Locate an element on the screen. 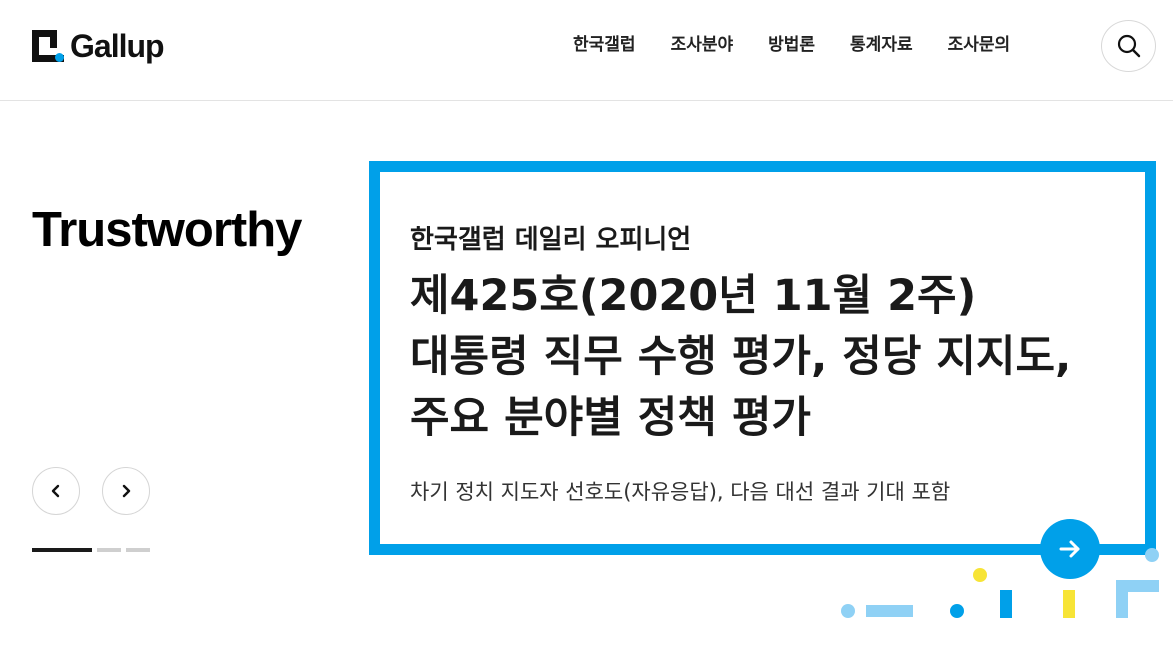 This screenshot has height=649, width=1173. gallup-logo-mark is located at coordinates (48, 46).